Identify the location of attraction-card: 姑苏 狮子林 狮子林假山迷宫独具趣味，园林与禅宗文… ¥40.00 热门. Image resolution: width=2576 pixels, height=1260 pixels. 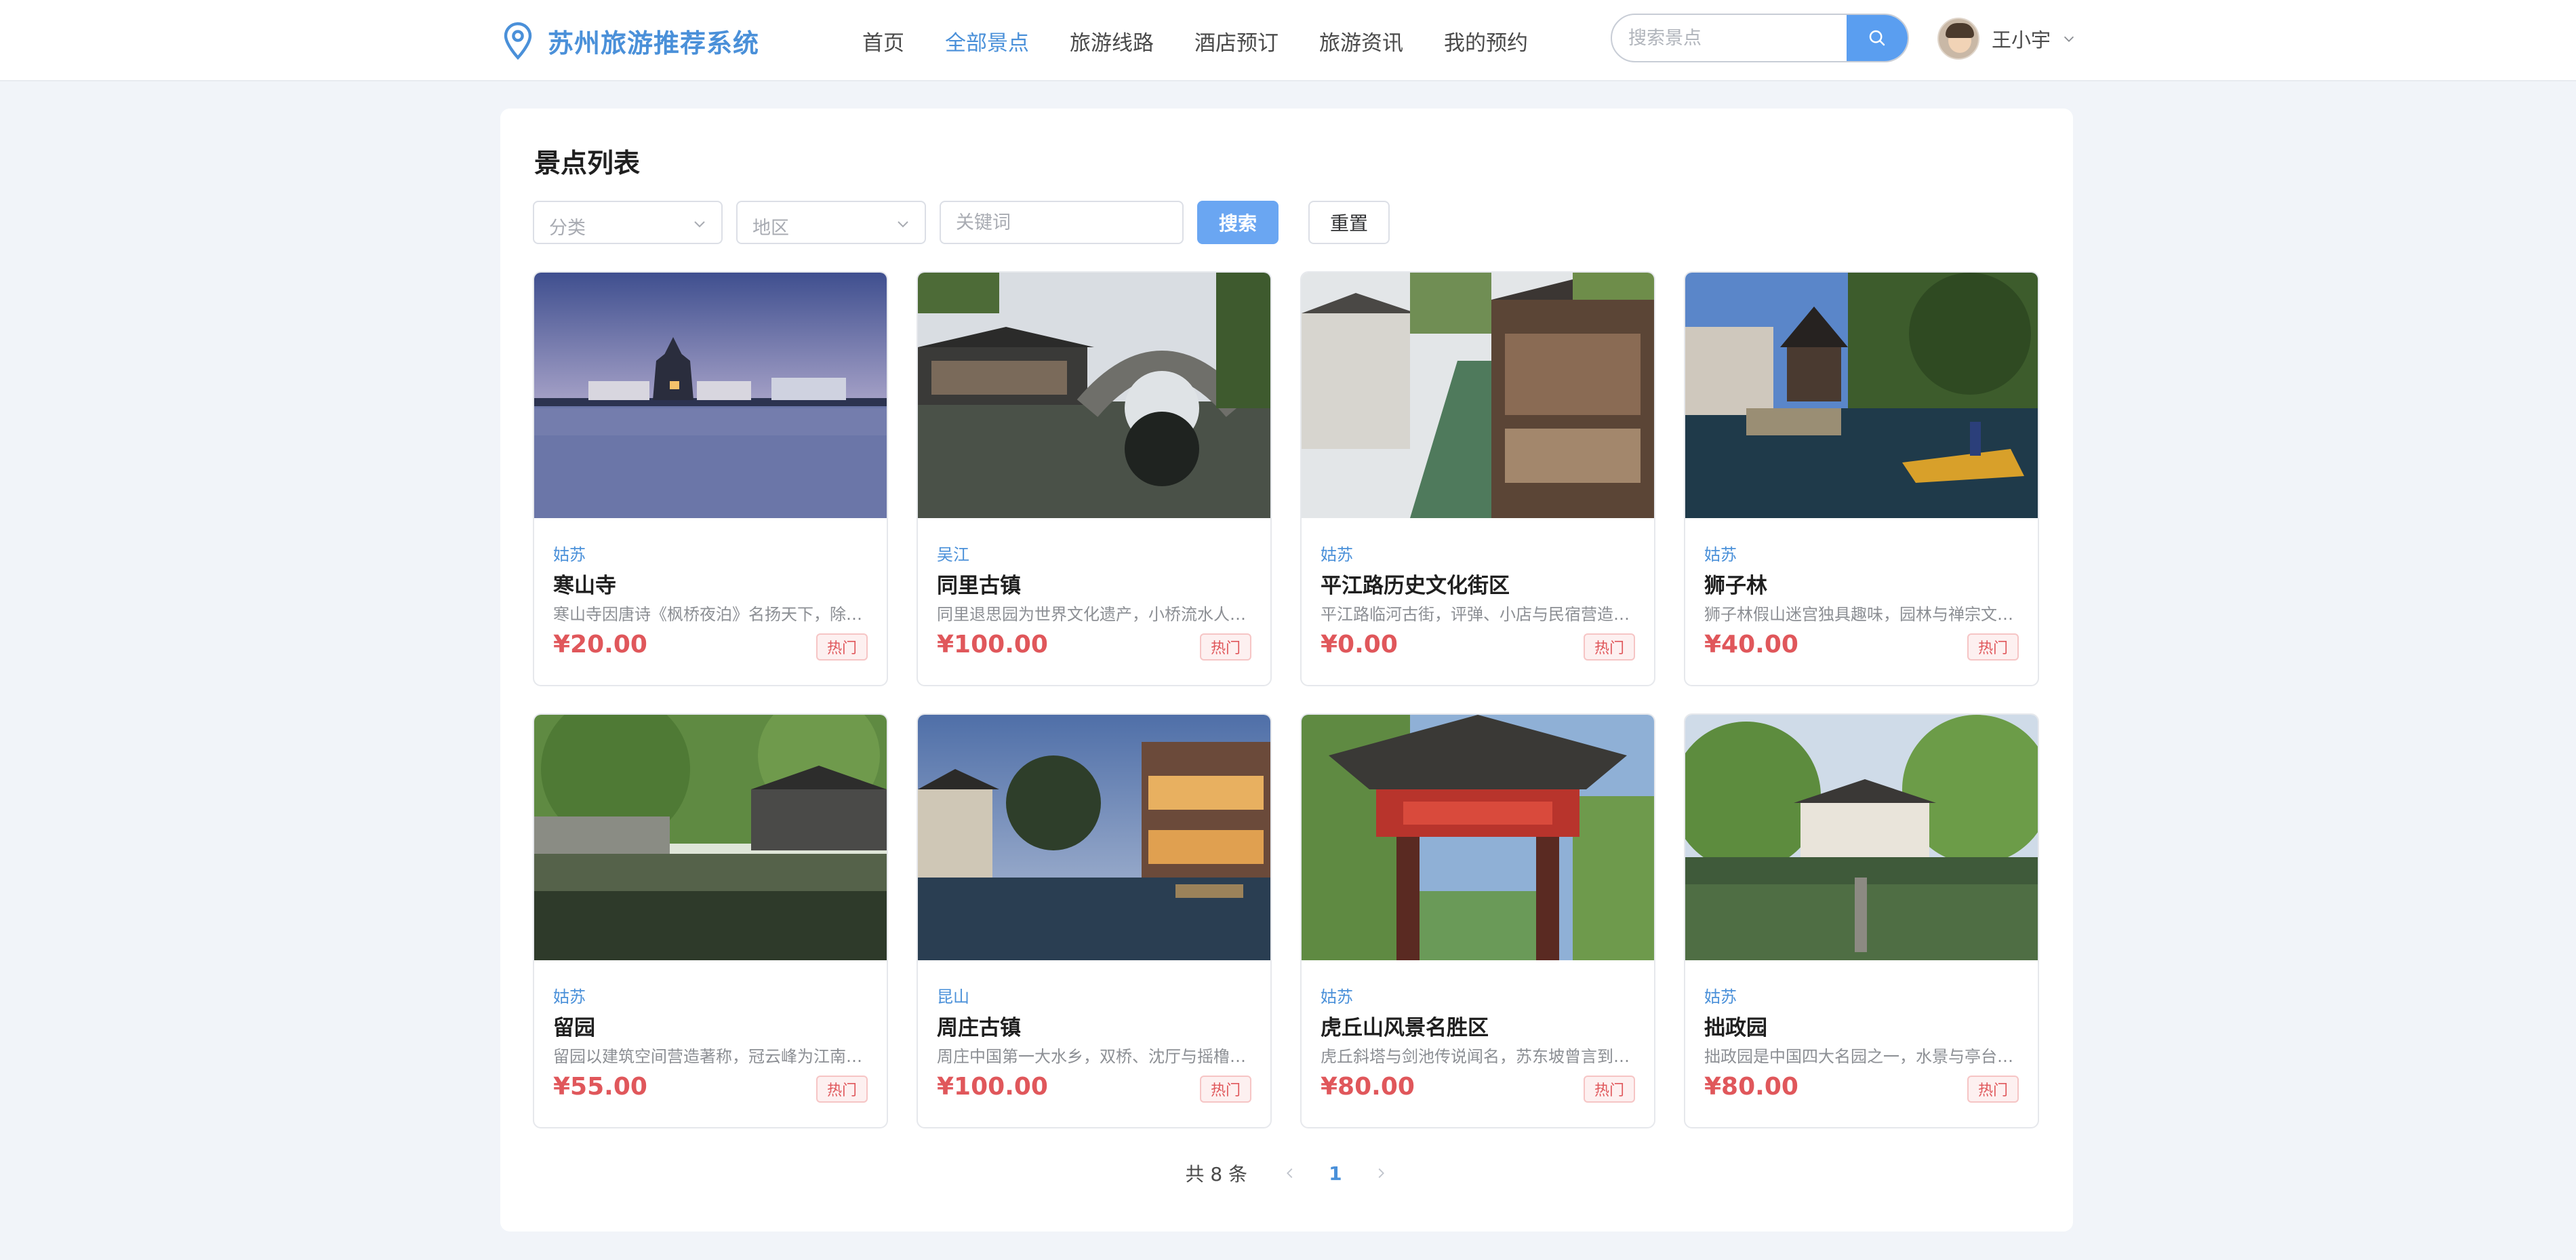
(1861, 479).